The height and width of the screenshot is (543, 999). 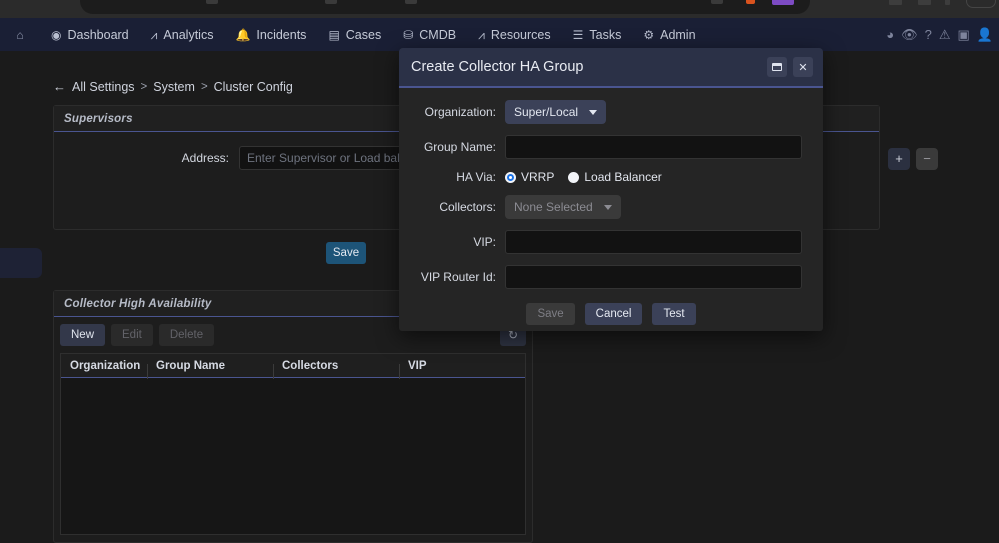 What do you see at coordinates (899, 159) in the screenshot?
I see `add-row-button: +` at bounding box center [899, 159].